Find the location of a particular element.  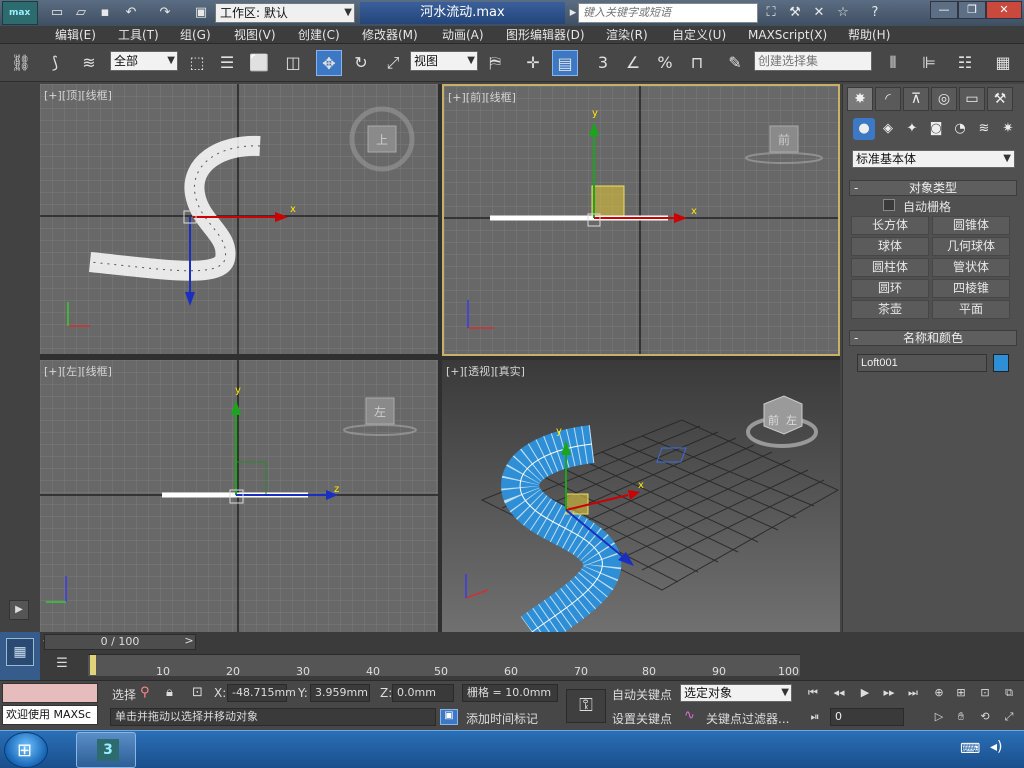

set-key-button: 设置关键点 is located at coordinates (642, 718).